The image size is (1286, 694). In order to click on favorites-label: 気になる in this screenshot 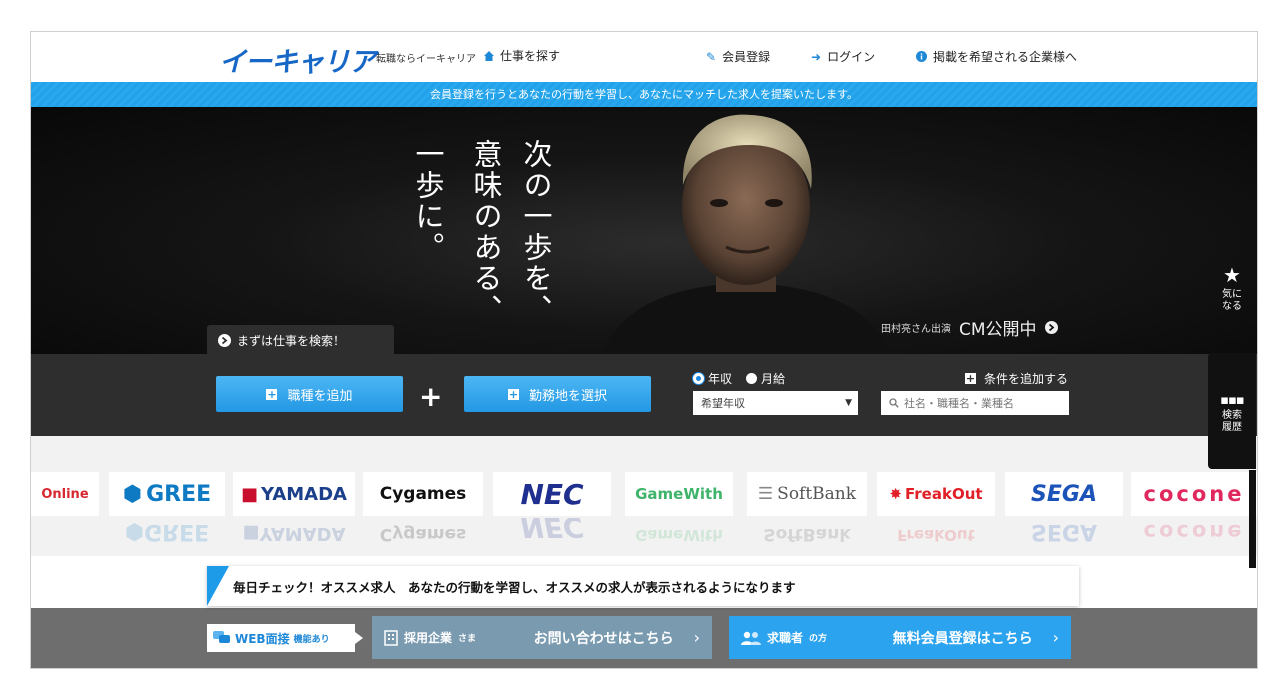, I will do `click(1232, 300)`.